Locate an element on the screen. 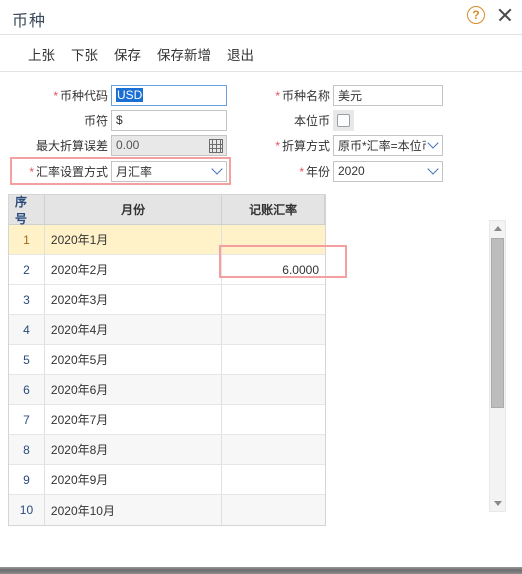 The height and width of the screenshot is (574, 522). triangle-down-icon is located at coordinates (497, 503).